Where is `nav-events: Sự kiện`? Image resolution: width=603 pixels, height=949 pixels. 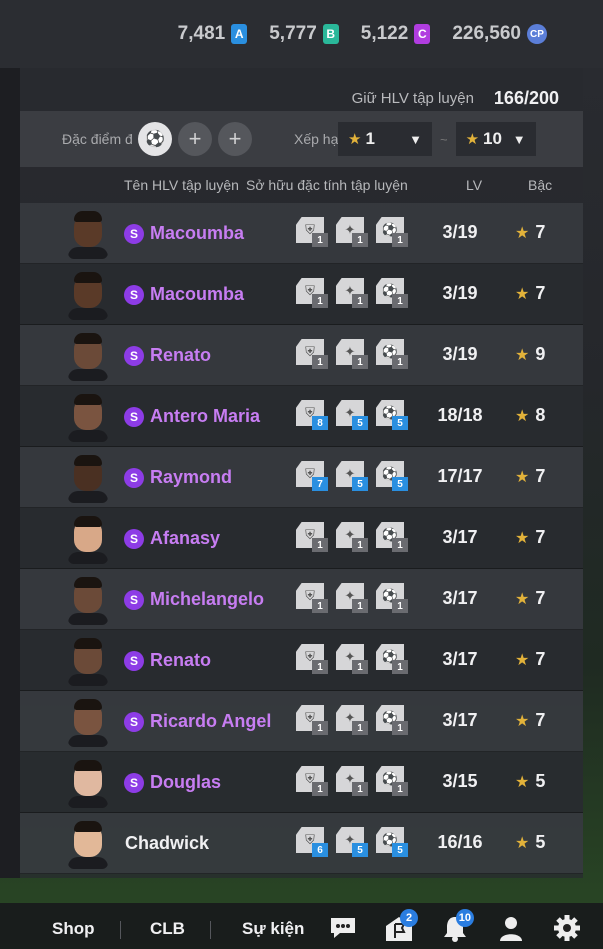
nav-events: Sự kiện is located at coordinates (273, 929).